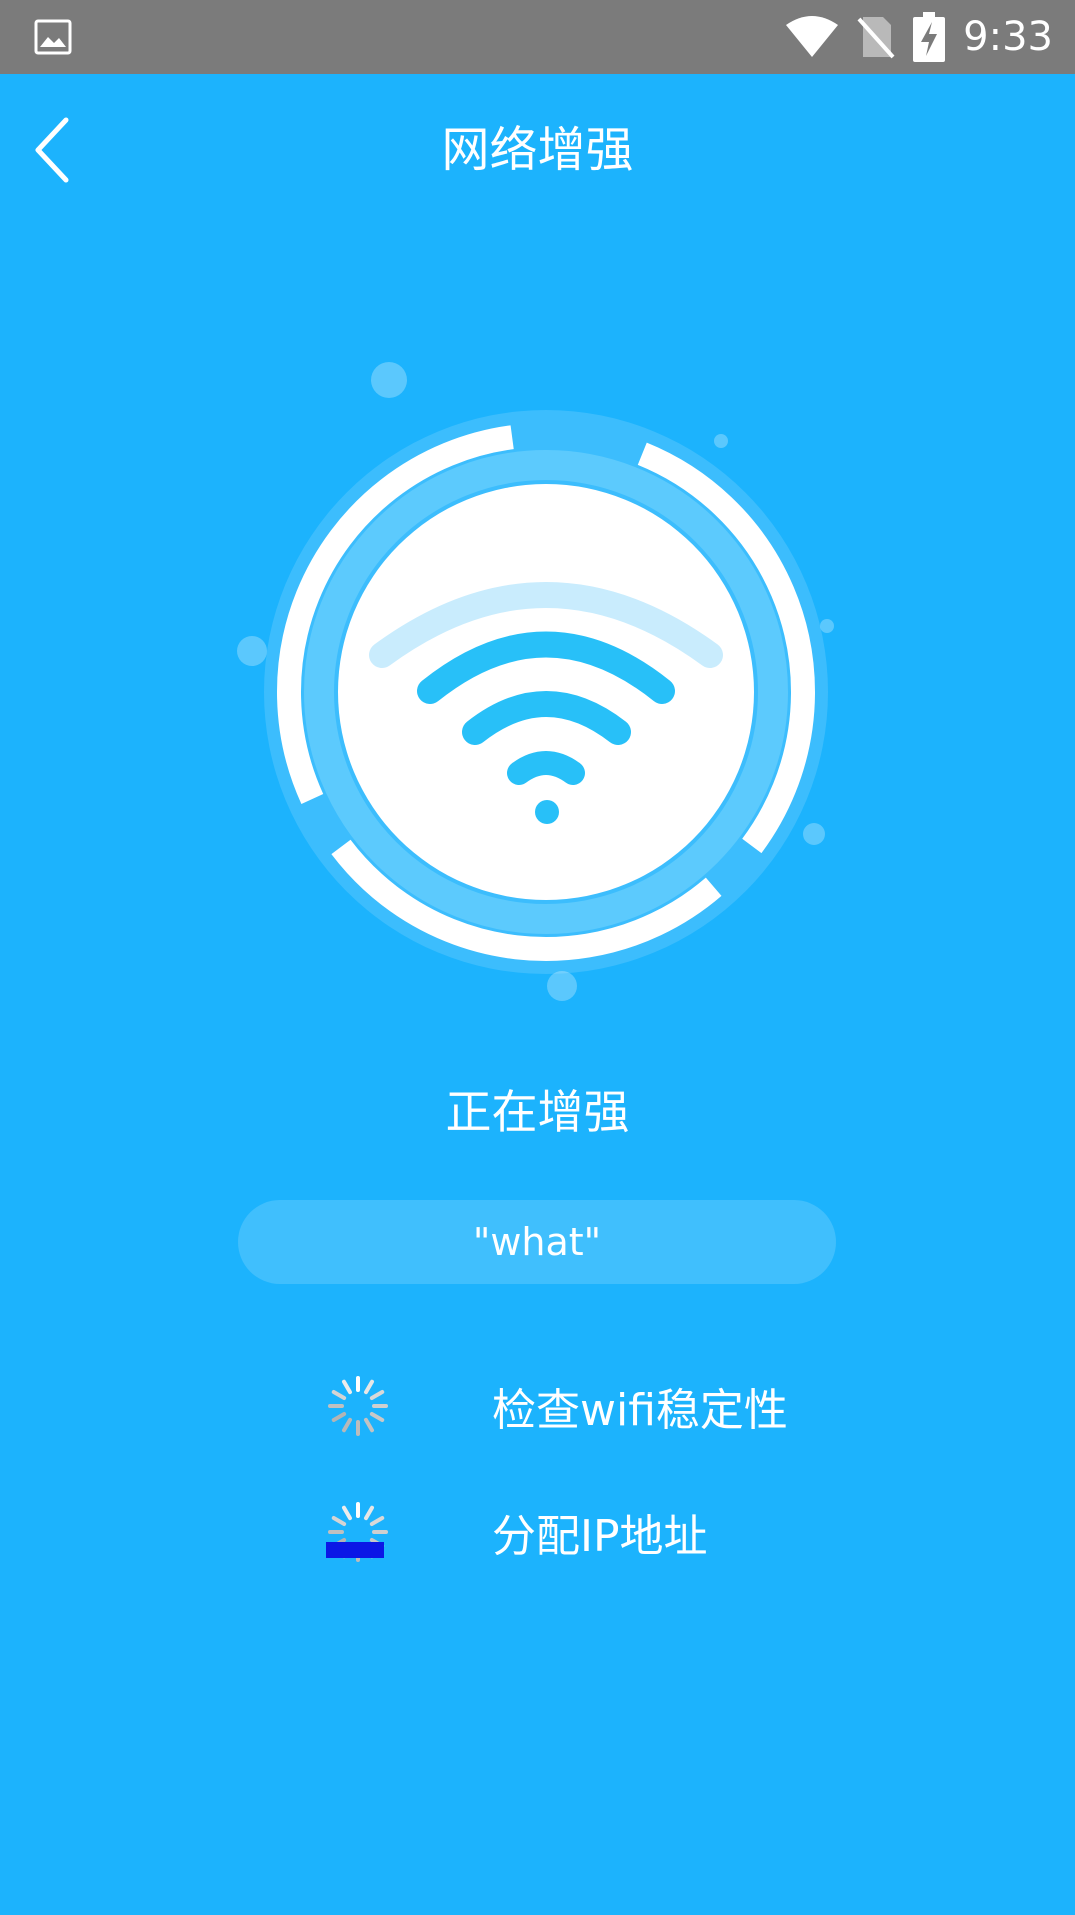 The width and height of the screenshot is (1075, 1915). Describe the element at coordinates (358, 1406) in the screenshot. I see `loading-spinner-icon` at that location.